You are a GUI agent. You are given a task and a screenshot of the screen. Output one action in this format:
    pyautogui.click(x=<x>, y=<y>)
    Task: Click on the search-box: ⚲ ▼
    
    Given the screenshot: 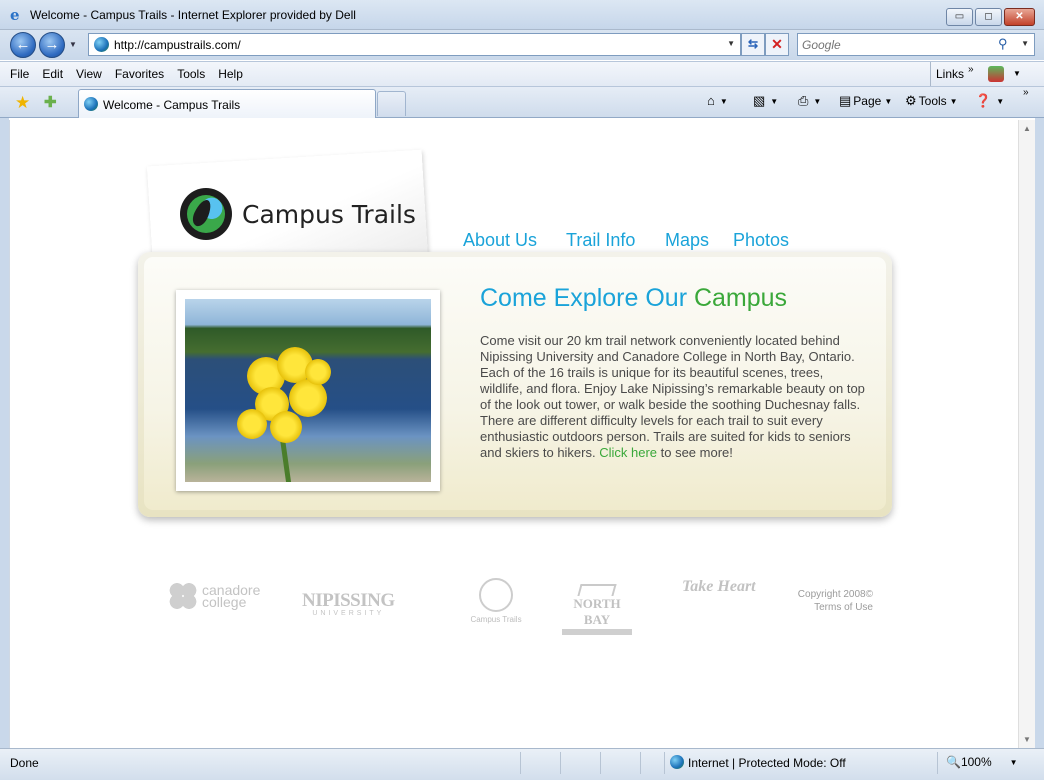 What is the action you would take?
    pyautogui.click(x=916, y=44)
    